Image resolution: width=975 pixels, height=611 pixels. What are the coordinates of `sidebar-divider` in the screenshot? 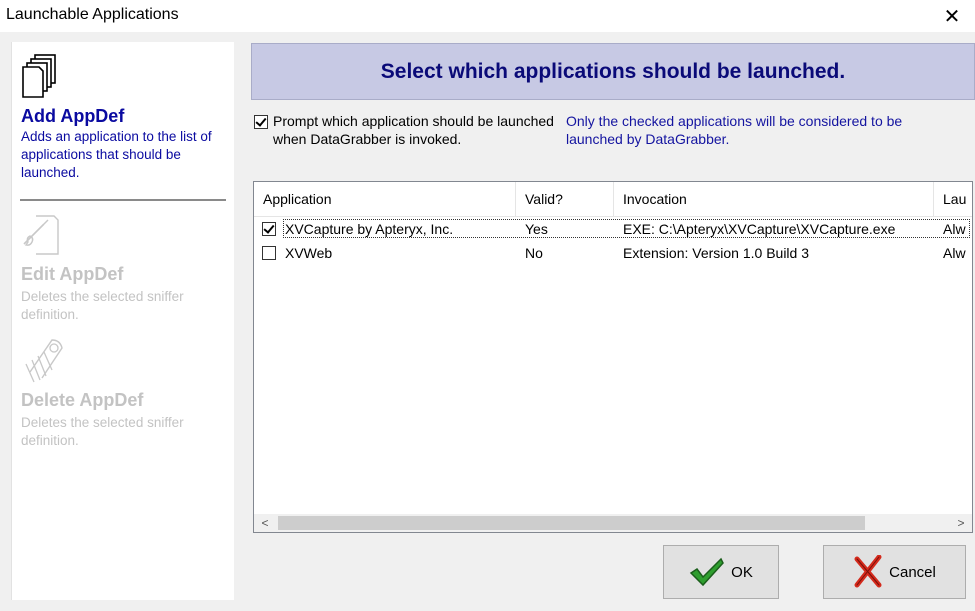 It's located at (123, 200).